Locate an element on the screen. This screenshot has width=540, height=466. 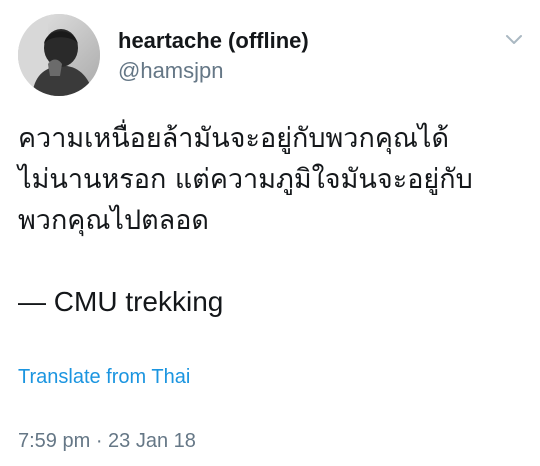
chevron-down-icon is located at coordinates (514, 39).